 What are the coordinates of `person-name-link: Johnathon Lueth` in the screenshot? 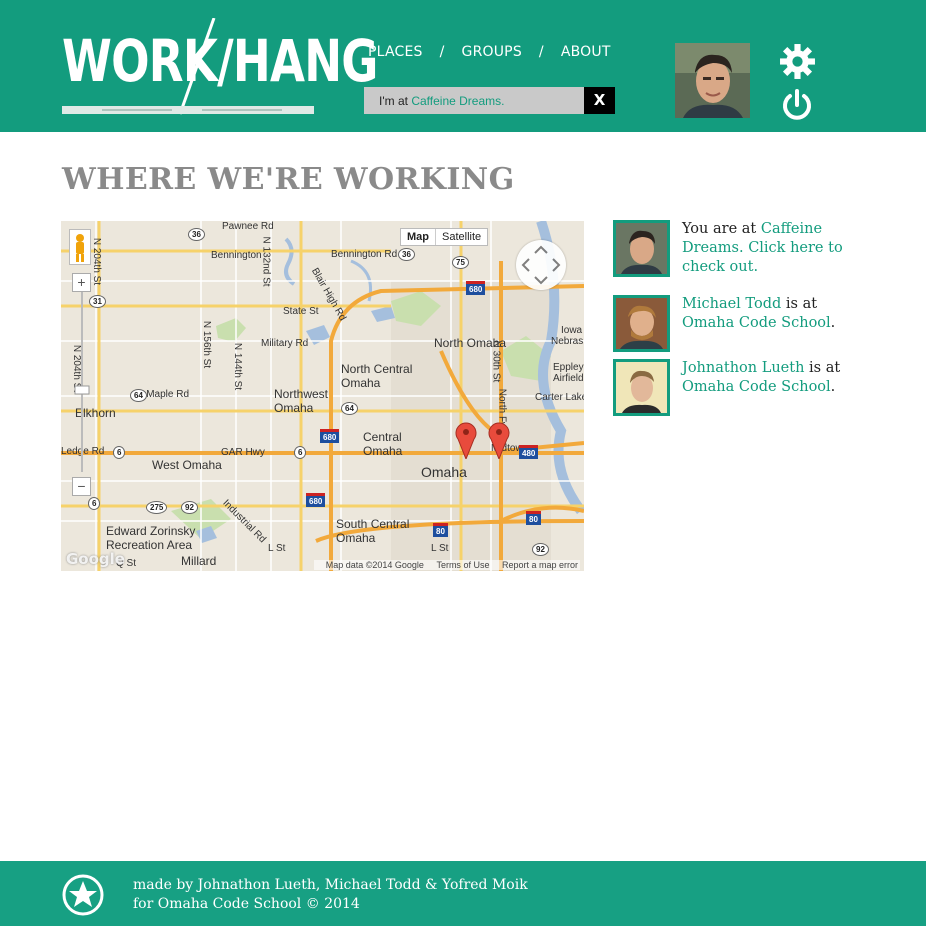 It's located at (743, 368).